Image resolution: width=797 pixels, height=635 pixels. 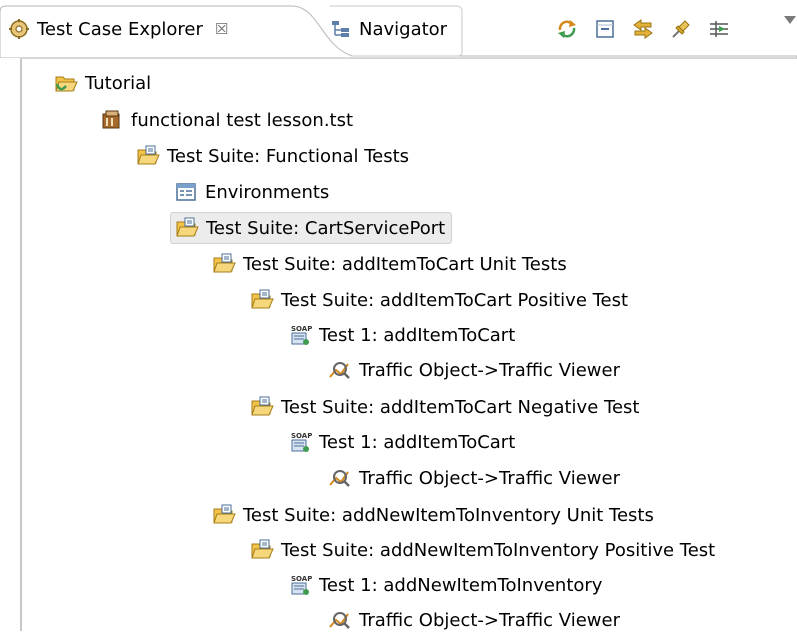 What do you see at coordinates (455, 300) in the screenshot?
I see `tree-item-label: Test Suite: addItemToCart Positive Test` at bounding box center [455, 300].